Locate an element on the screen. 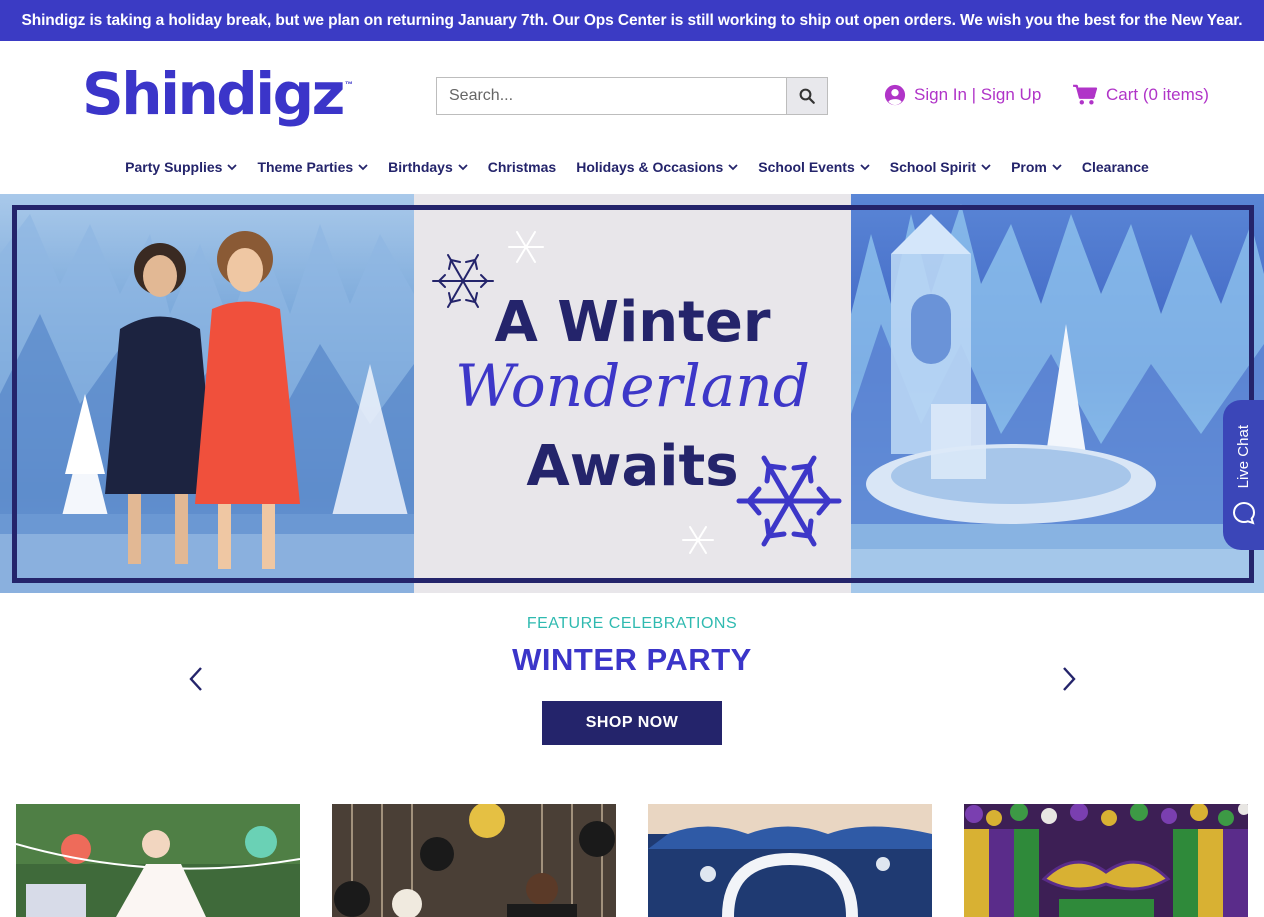 The height and width of the screenshot is (917, 1264). nav-item-label: Birthdays is located at coordinates (420, 167).